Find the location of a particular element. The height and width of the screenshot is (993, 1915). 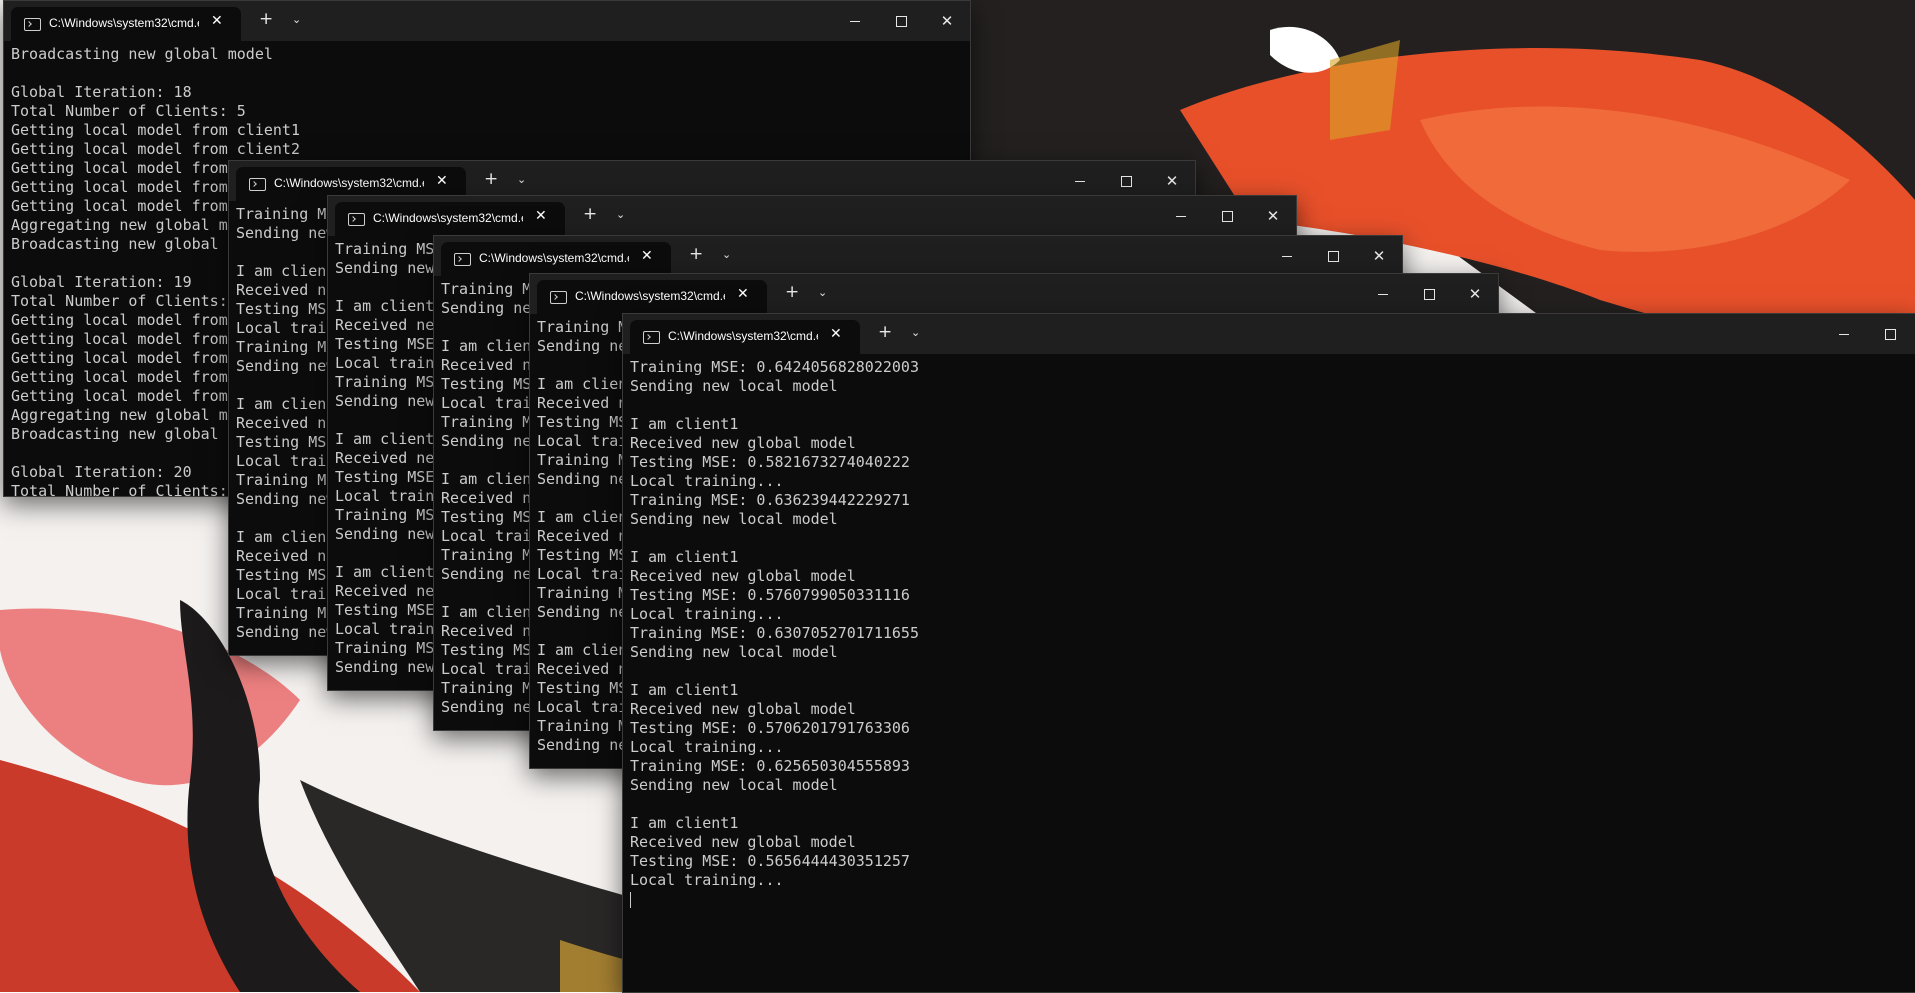

console-line: Training MSE: 0.636239442229271 is located at coordinates (770, 500).